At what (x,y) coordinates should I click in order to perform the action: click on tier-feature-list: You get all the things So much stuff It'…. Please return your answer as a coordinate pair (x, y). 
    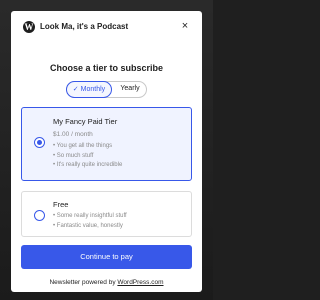
    Looking at the image, I should click on (88, 156).